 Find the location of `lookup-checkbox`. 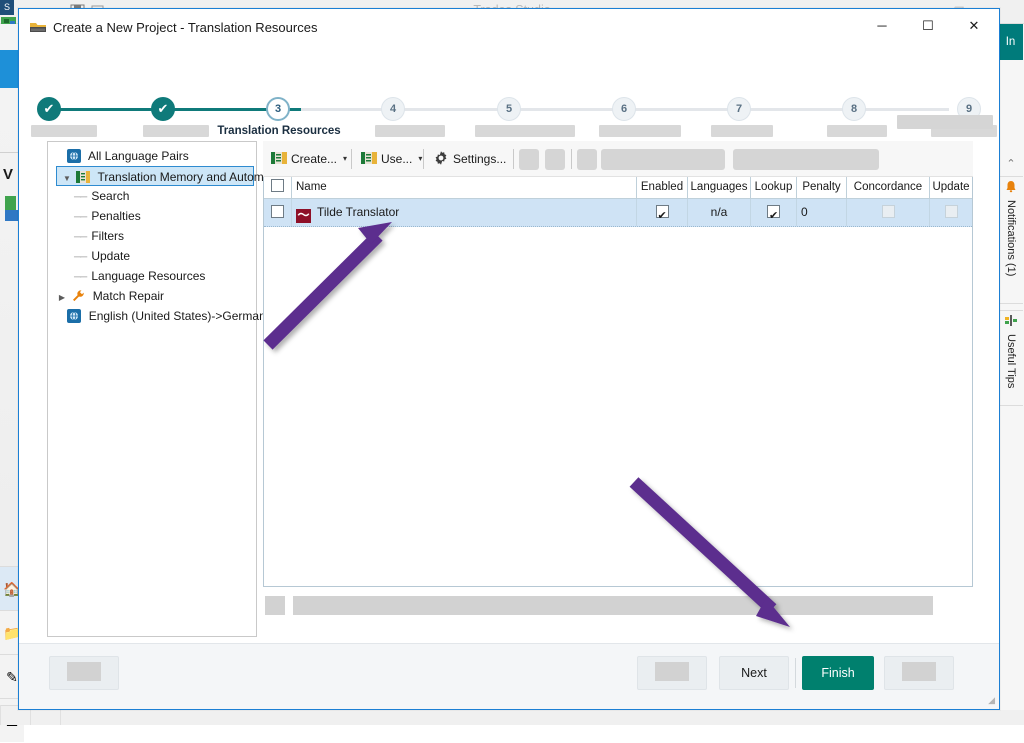

lookup-checkbox is located at coordinates (773, 211).